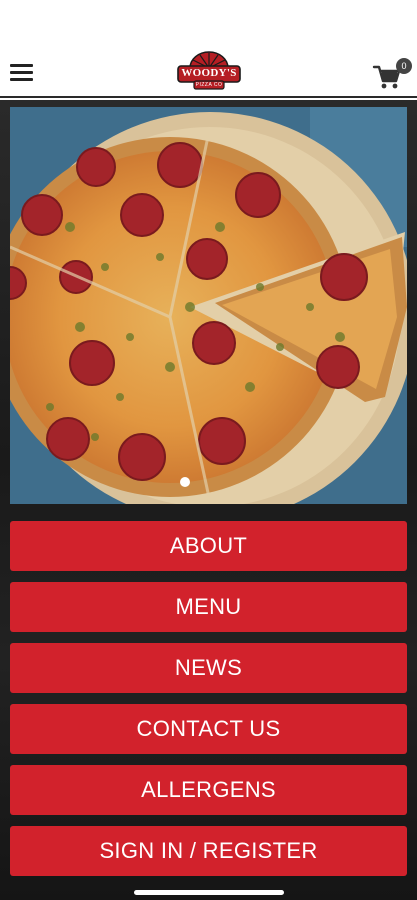 This screenshot has width=417, height=900. Describe the element at coordinates (208, 729) in the screenshot. I see `contact-us-button: CONTACT US` at that location.